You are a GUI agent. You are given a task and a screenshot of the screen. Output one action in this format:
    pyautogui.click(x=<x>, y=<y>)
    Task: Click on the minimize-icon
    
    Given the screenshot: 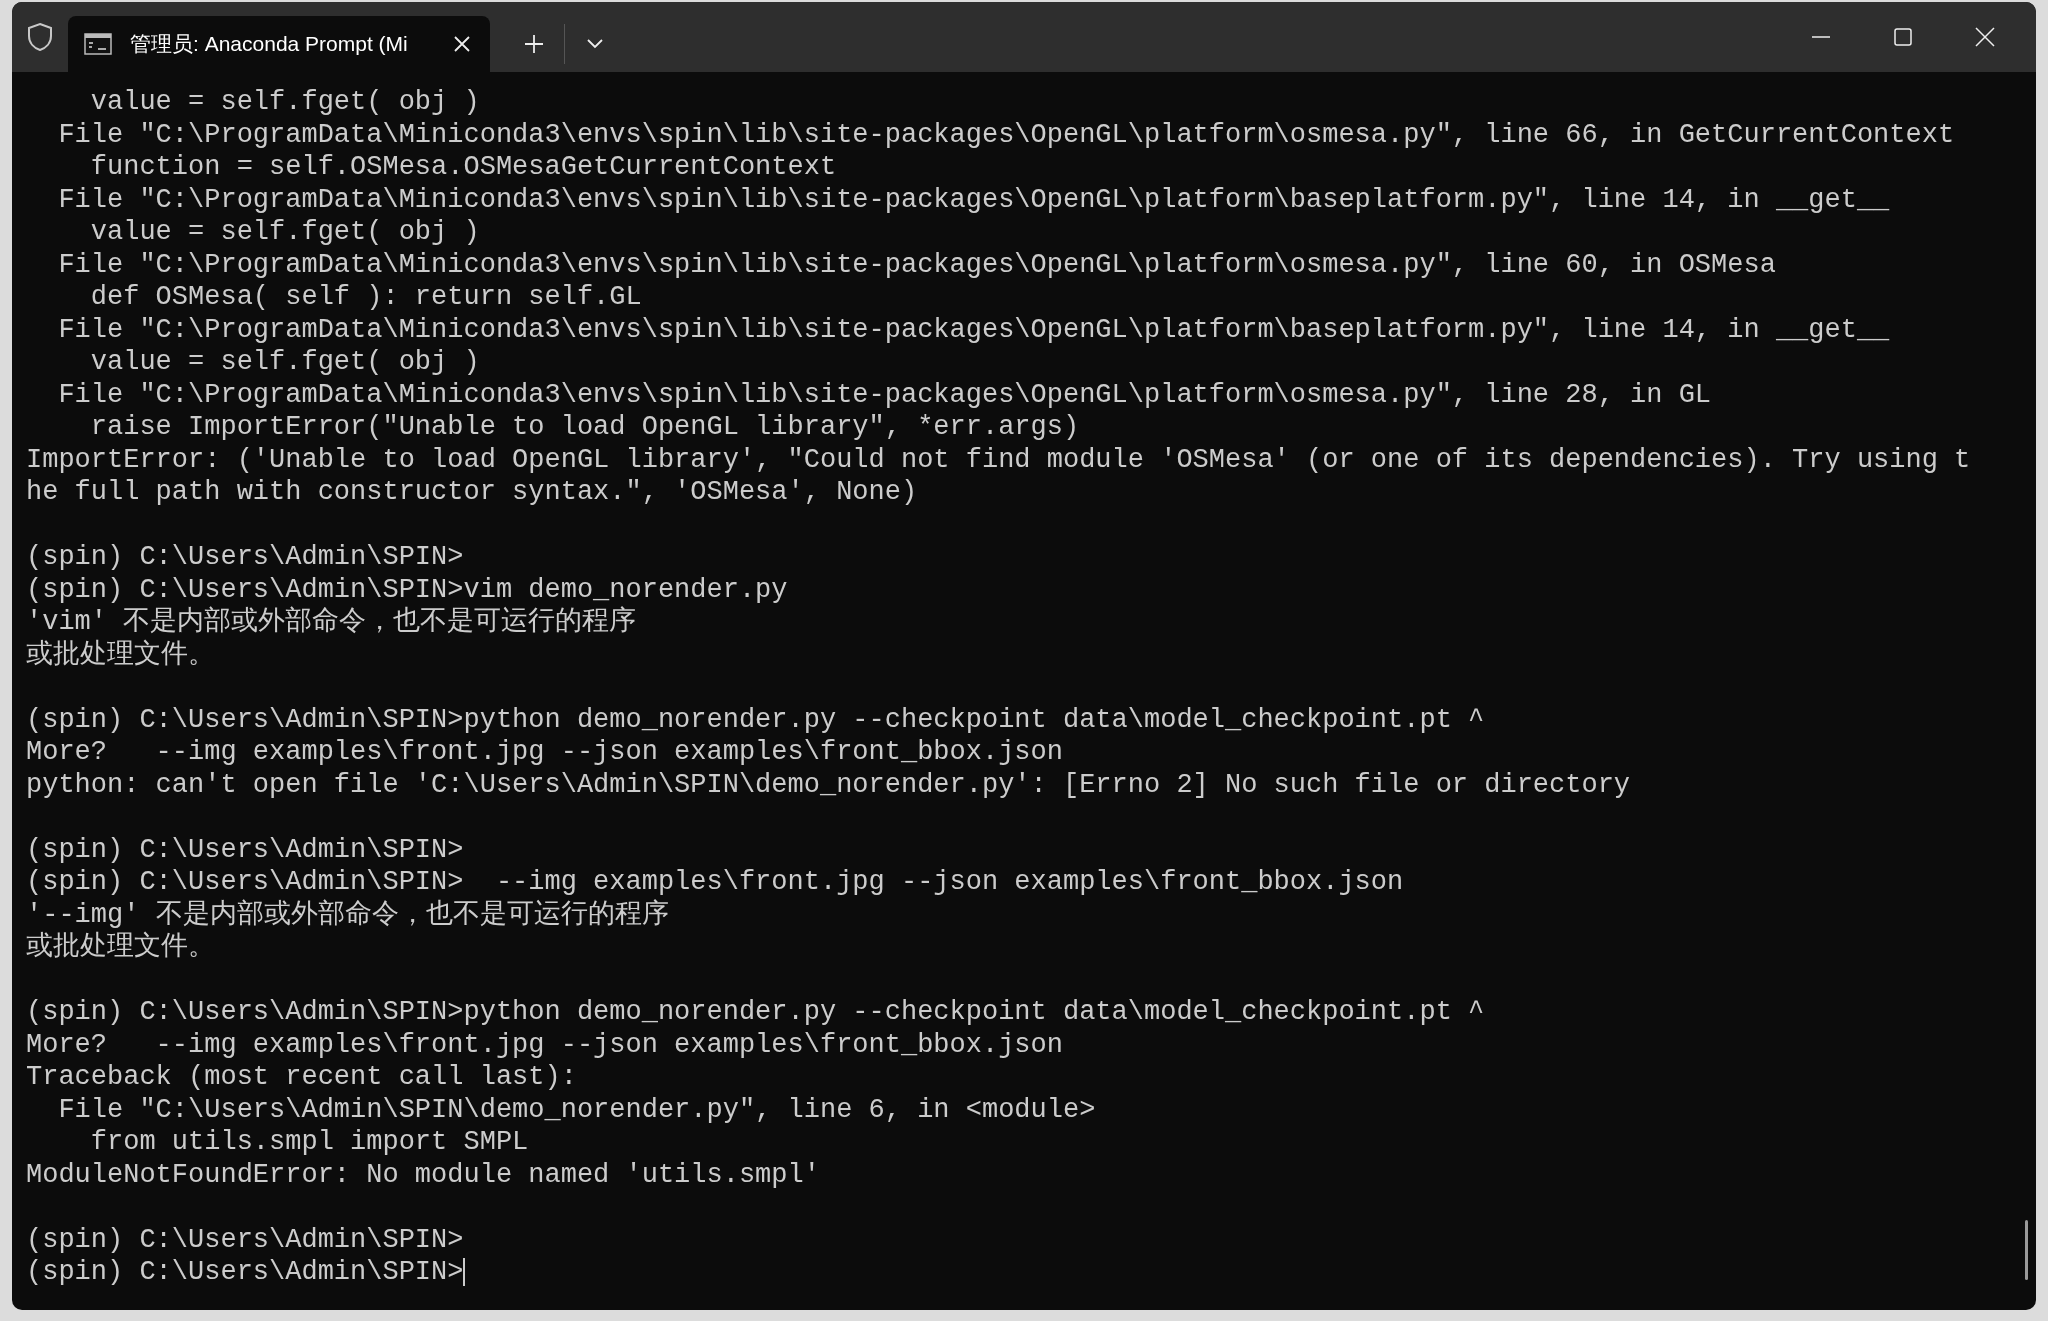 What is the action you would take?
    pyautogui.click(x=1821, y=37)
    